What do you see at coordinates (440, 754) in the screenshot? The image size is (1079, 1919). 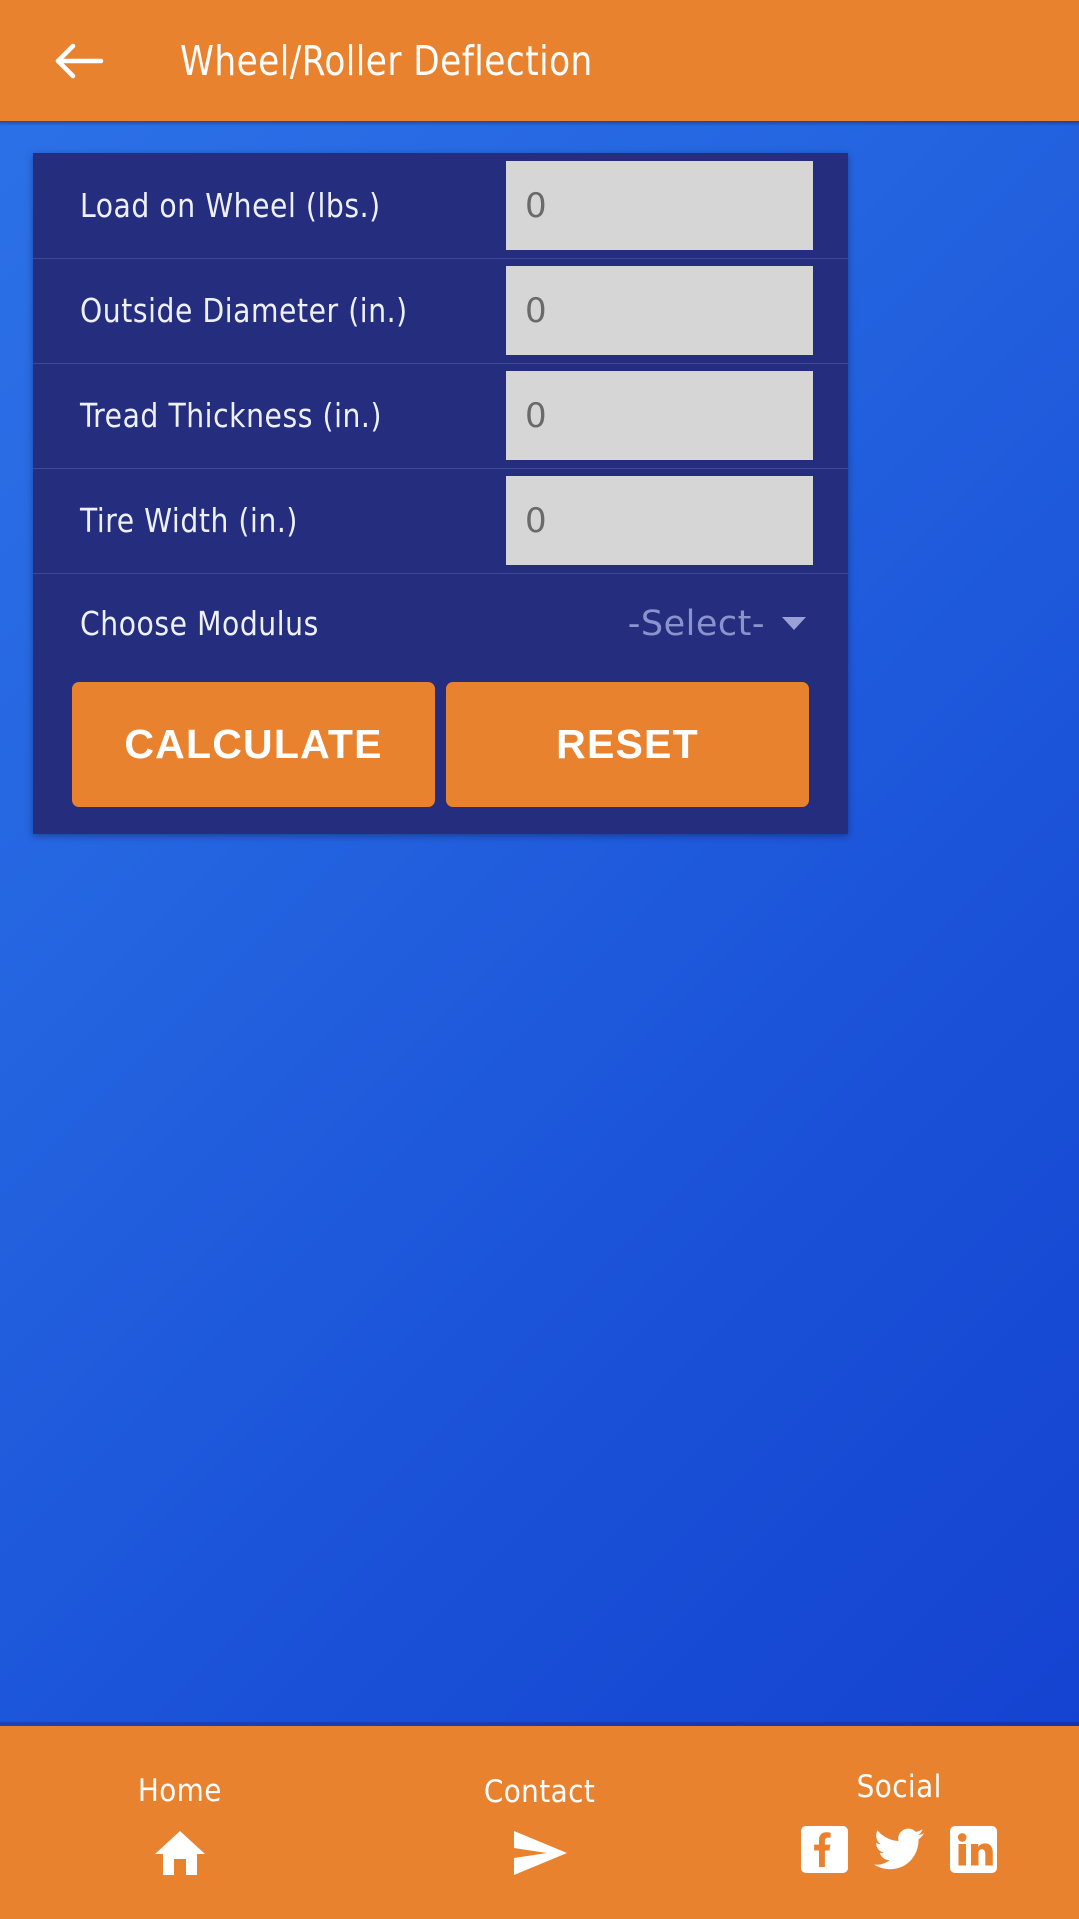 I see `action-button-row: CALCULATE RESET` at bounding box center [440, 754].